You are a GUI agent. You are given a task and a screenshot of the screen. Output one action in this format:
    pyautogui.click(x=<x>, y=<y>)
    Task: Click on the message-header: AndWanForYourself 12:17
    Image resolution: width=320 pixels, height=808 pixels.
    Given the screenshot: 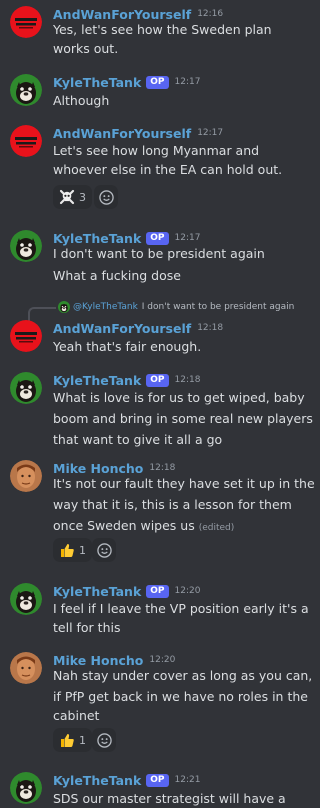 What is the action you would take?
    pyautogui.click(x=138, y=133)
    